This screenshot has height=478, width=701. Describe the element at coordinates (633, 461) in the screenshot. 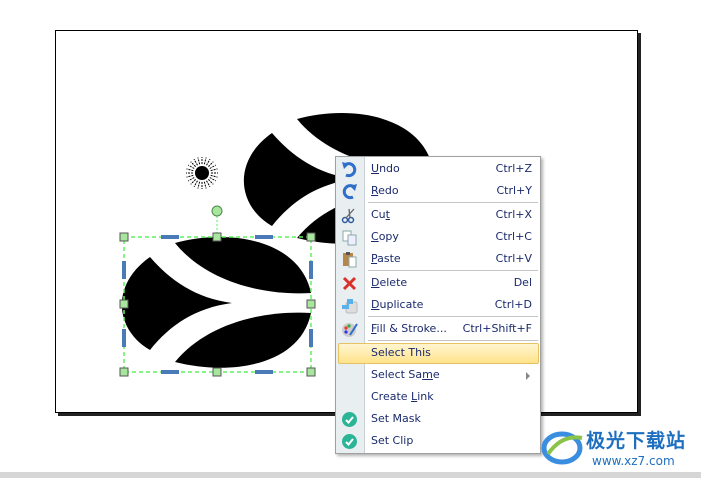

I see `watermark-url: www.xz7.com` at that location.